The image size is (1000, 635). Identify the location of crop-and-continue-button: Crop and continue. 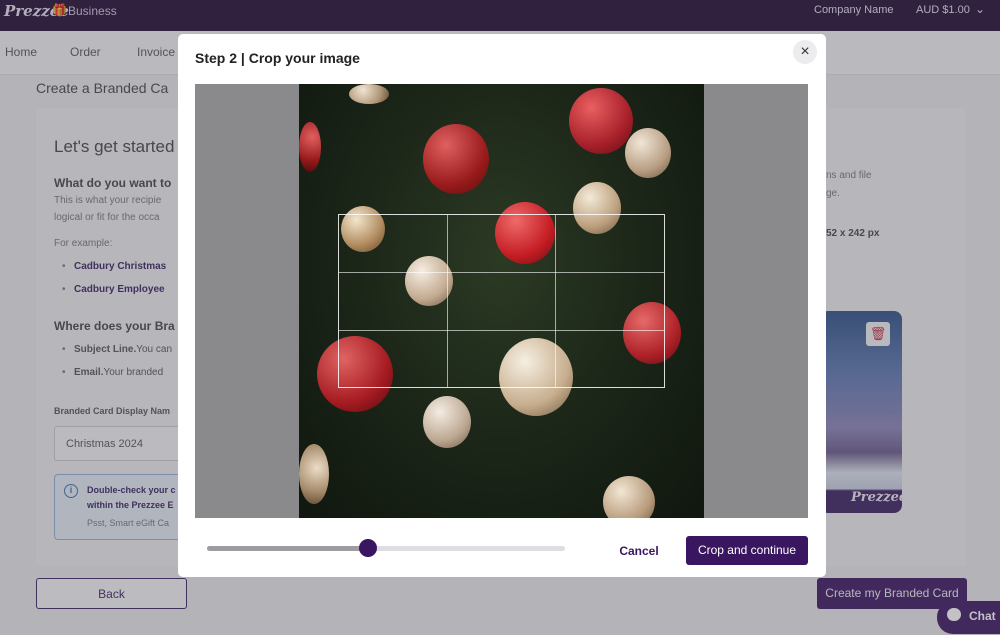
(747, 550).